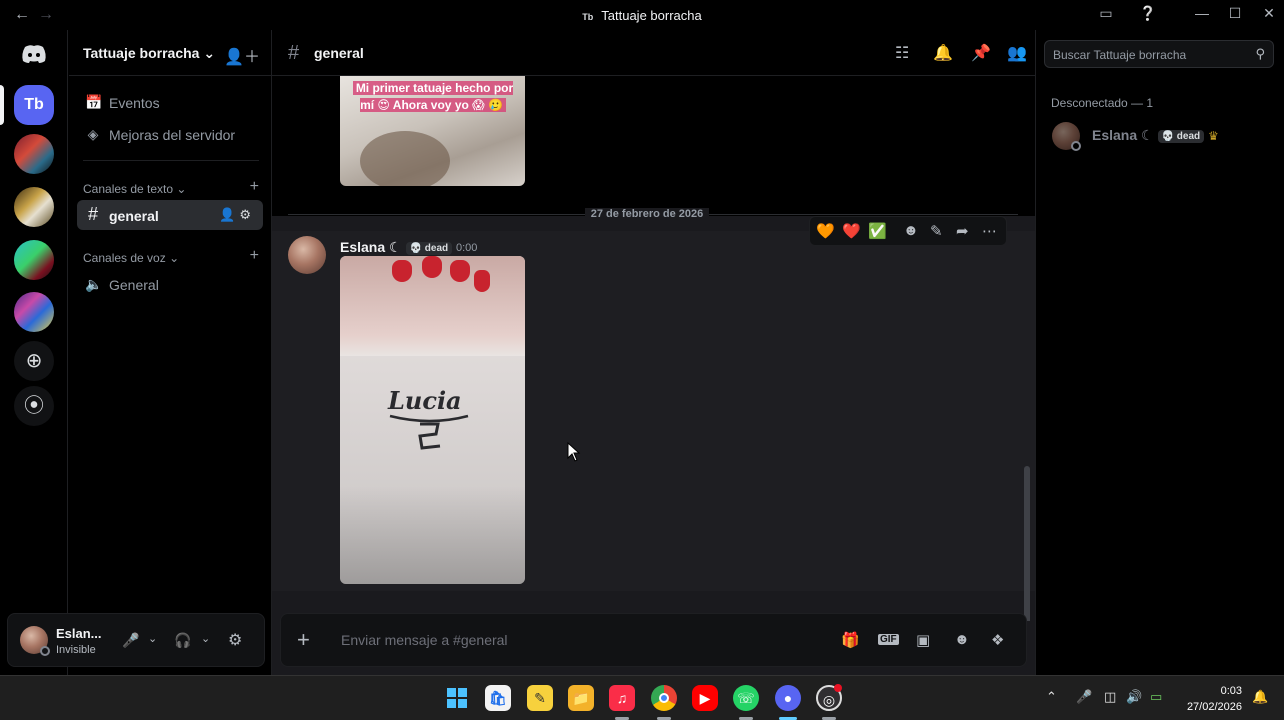 The width and height of the screenshot is (1284, 720). What do you see at coordinates (405, 158) in the screenshot?
I see `photo-detail` at bounding box center [405, 158].